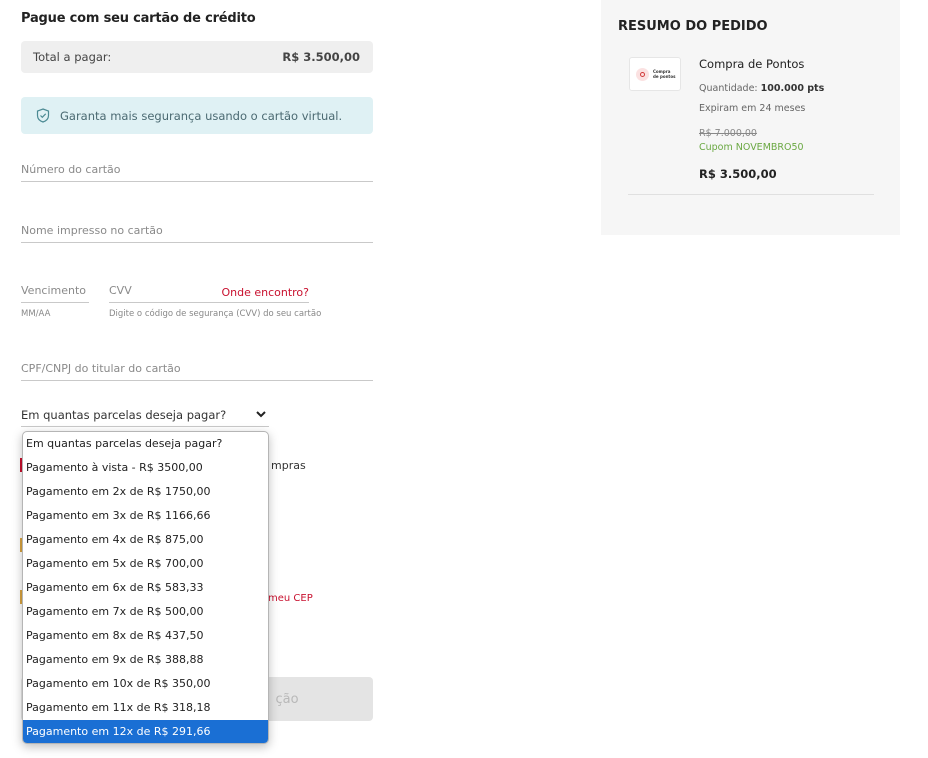 The height and width of the screenshot is (758, 928). I want to click on expiry-input: Vencimento, so click(55, 287).